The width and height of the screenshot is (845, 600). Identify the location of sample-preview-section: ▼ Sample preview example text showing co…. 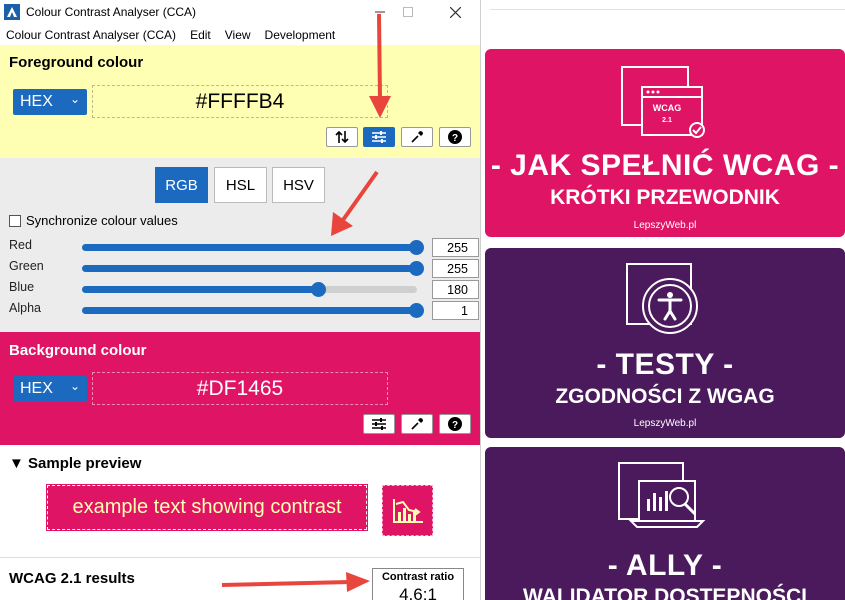
(240, 501).